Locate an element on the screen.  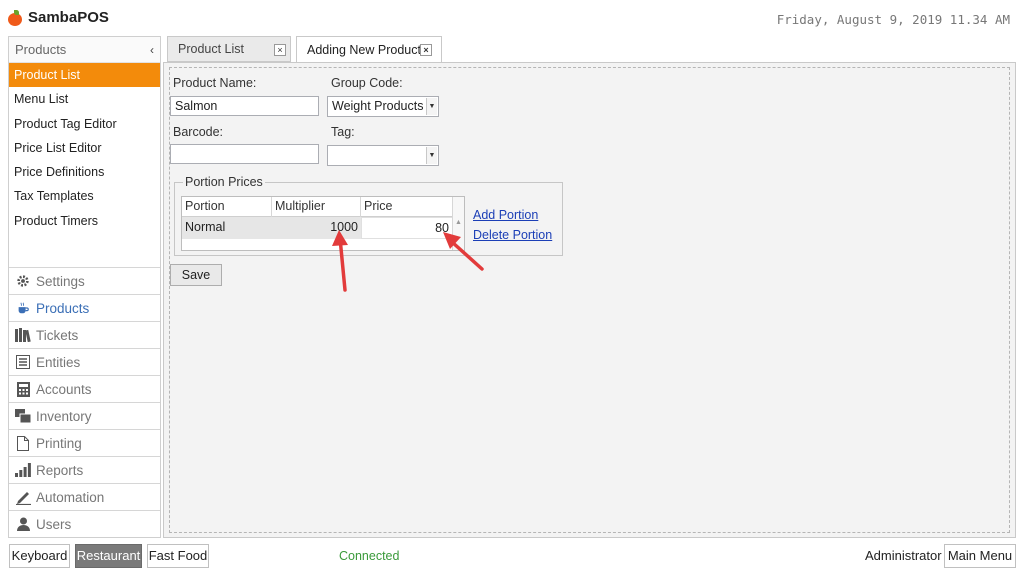
sidebar-item-product-timers: Product Timers is located at coordinates (84, 221).